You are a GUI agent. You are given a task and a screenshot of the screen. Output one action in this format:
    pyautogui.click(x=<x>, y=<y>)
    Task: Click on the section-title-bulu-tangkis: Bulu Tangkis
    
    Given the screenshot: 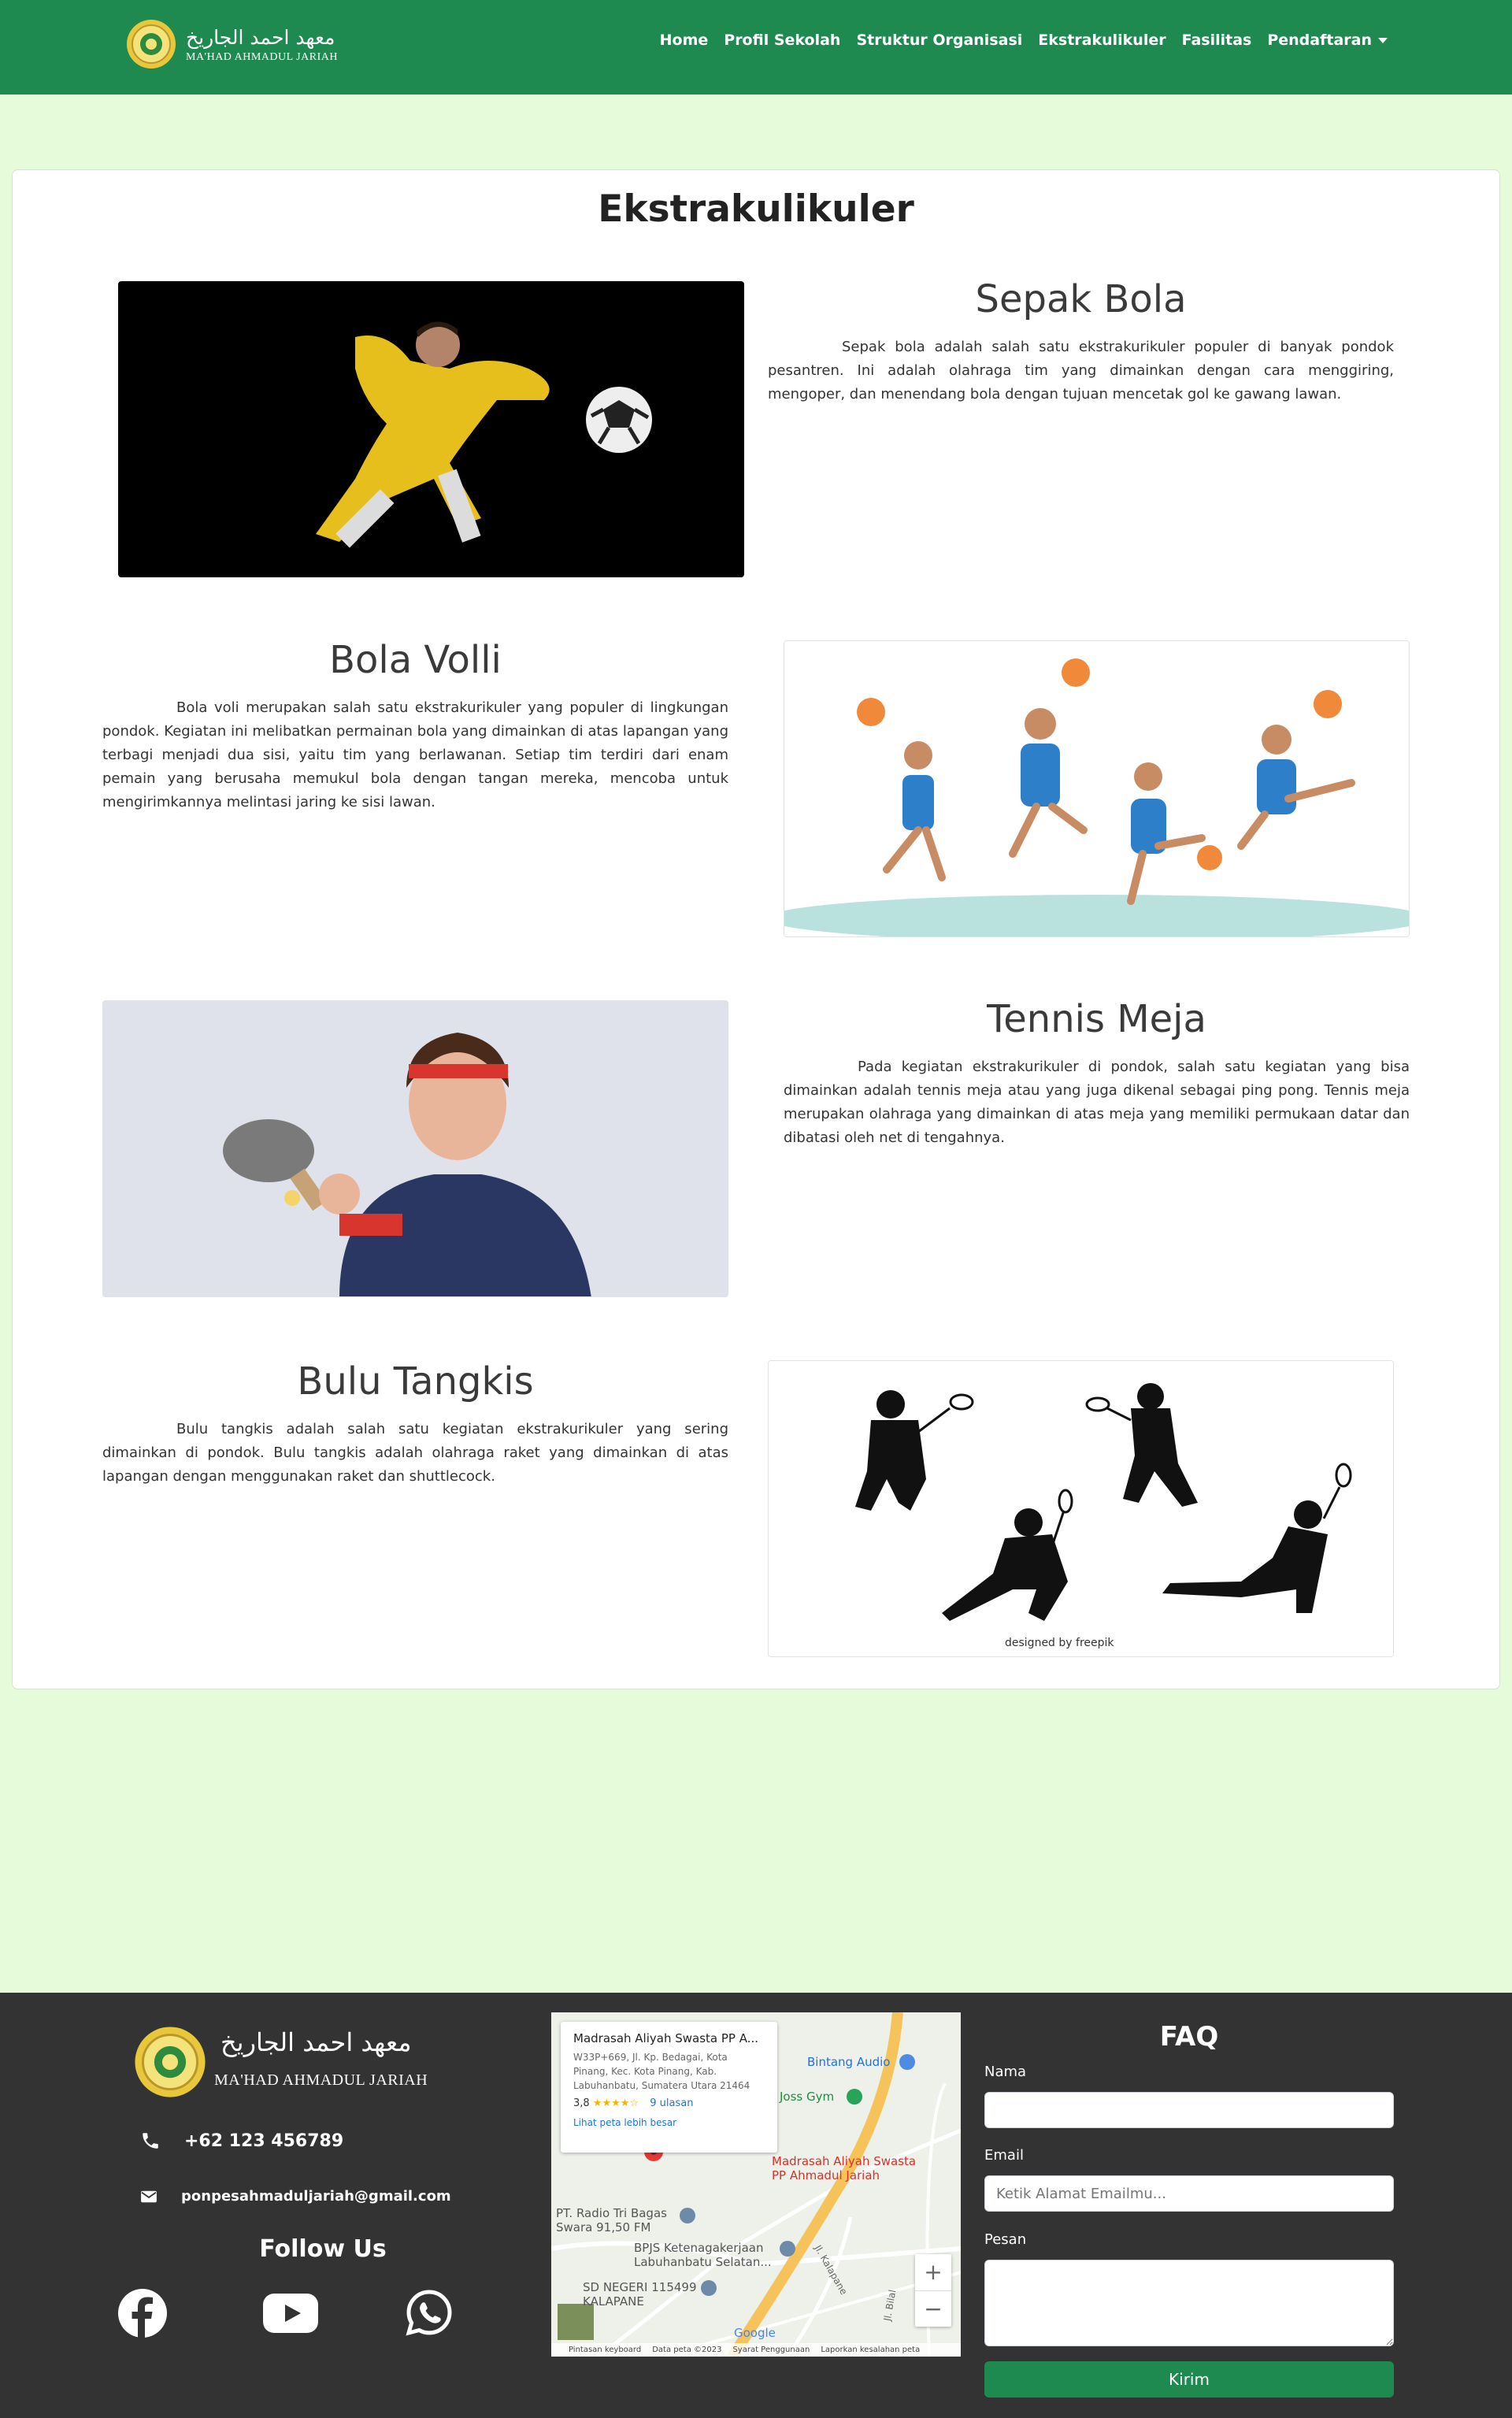 What is the action you would take?
    pyautogui.click(x=415, y=1381)
    